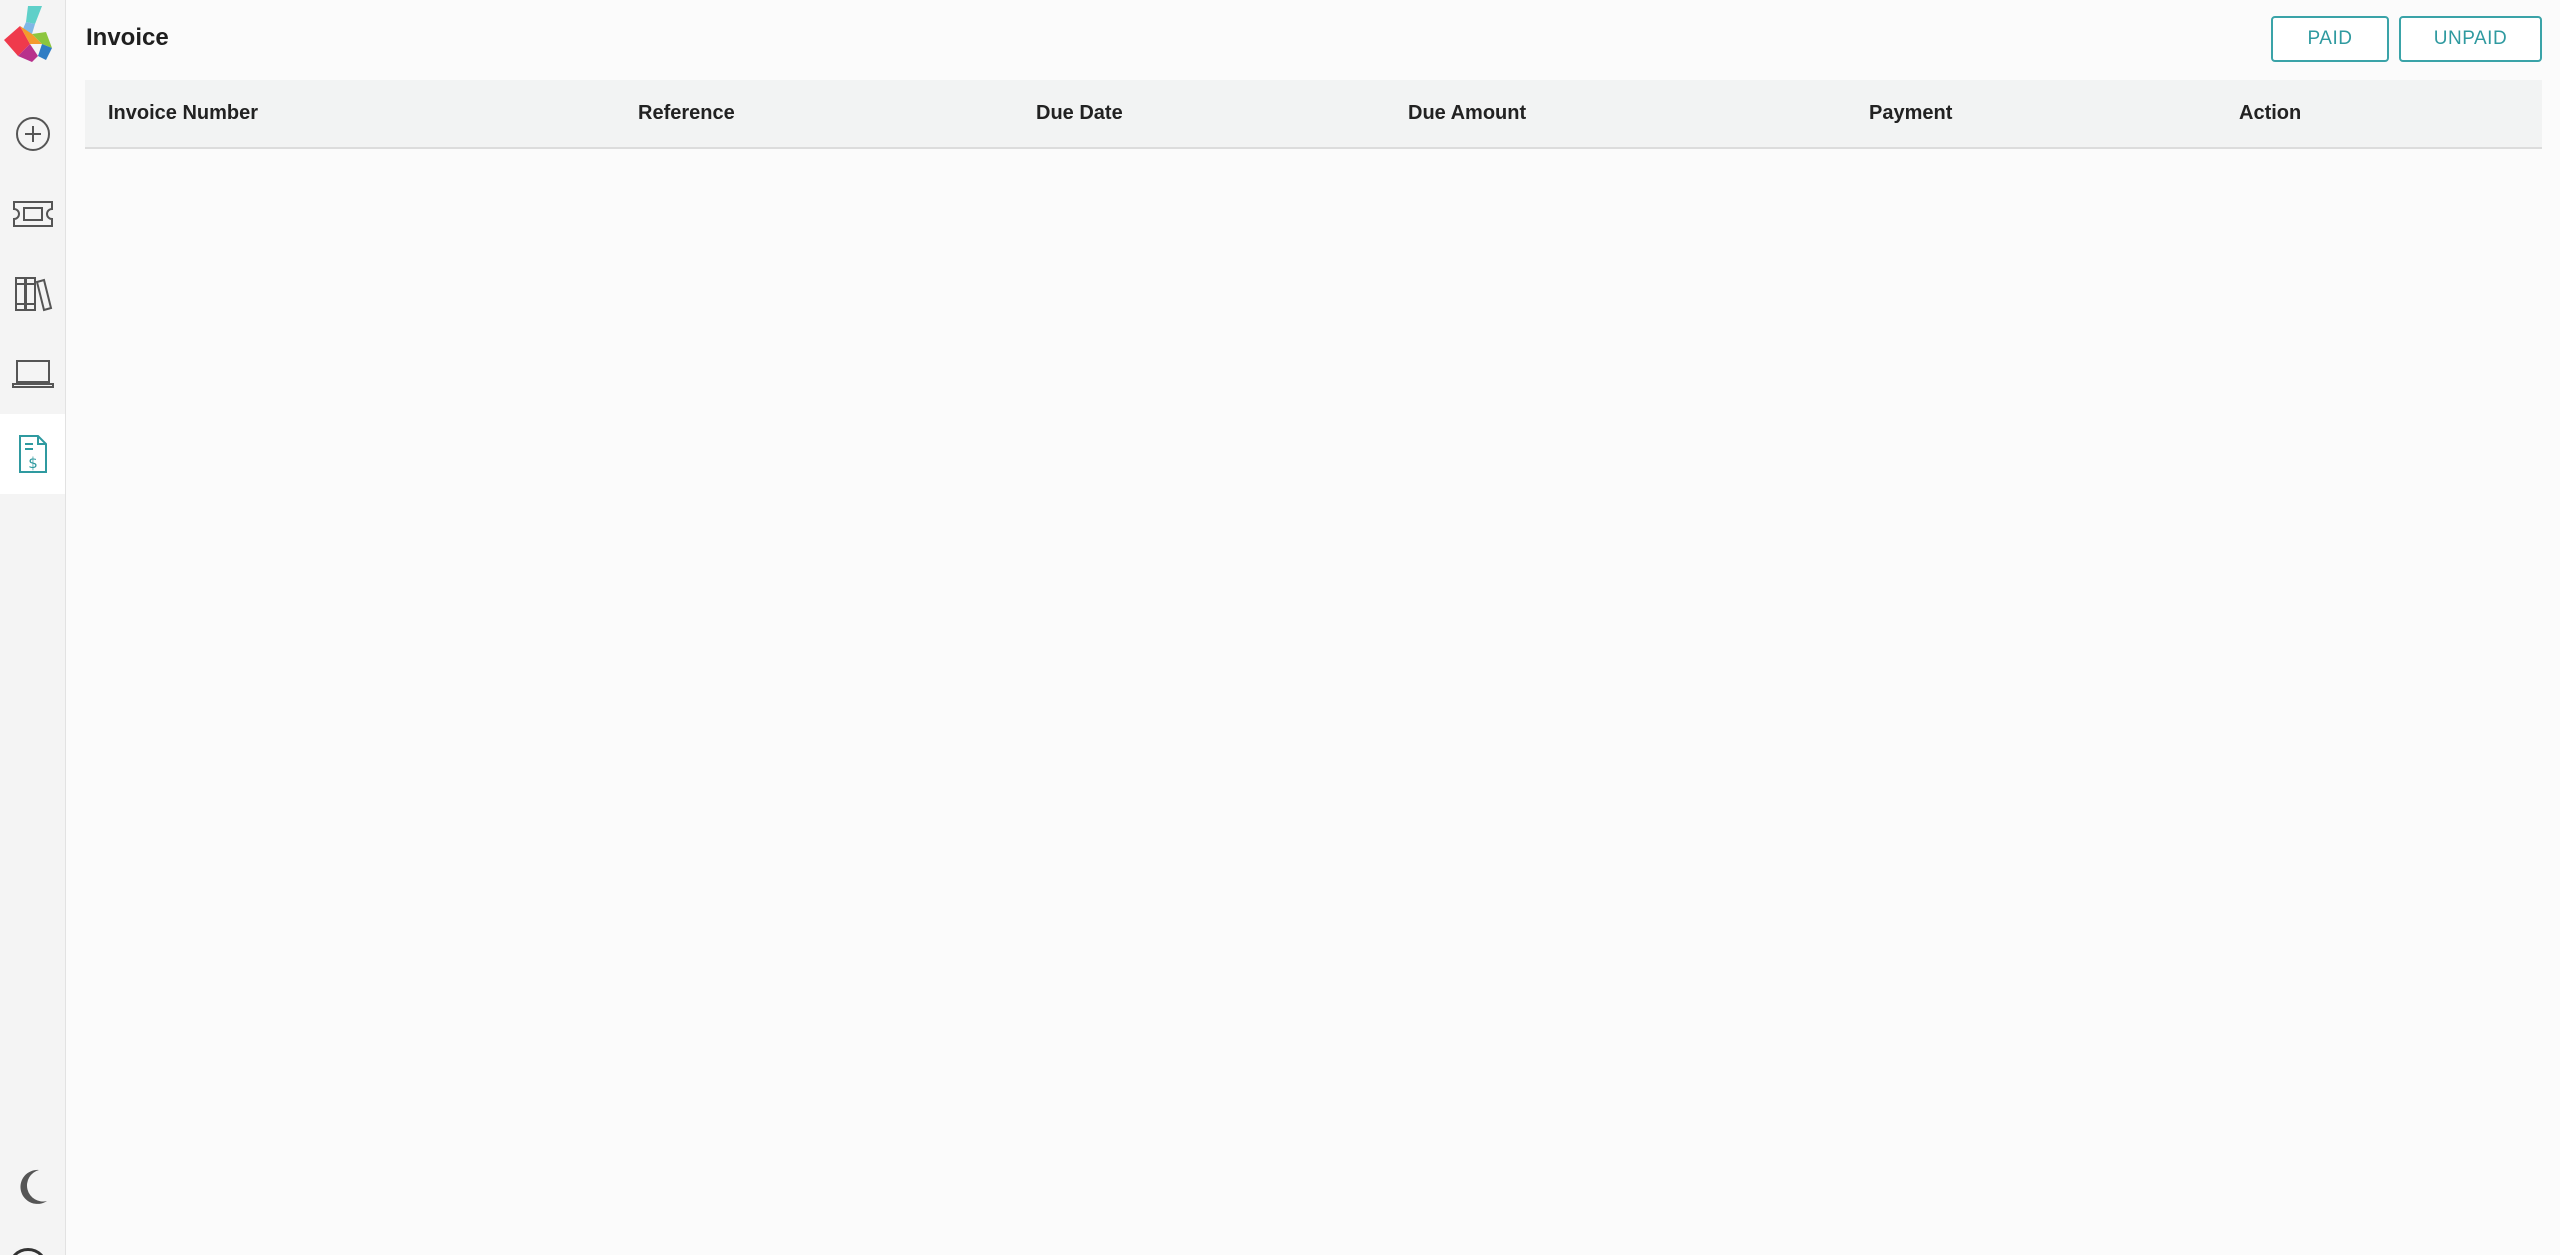  Describe the element at coordinates (28, 1251) in the screenshot. I see `user-avatar` at that location.